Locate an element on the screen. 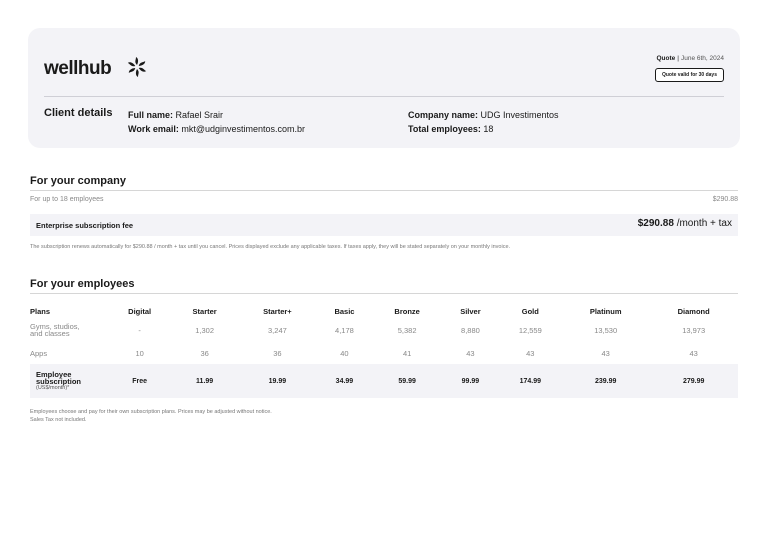 This screenshot has width=768, height=543. subscription-label-unit: (US$/month)* is located at coordinates (53, 387).